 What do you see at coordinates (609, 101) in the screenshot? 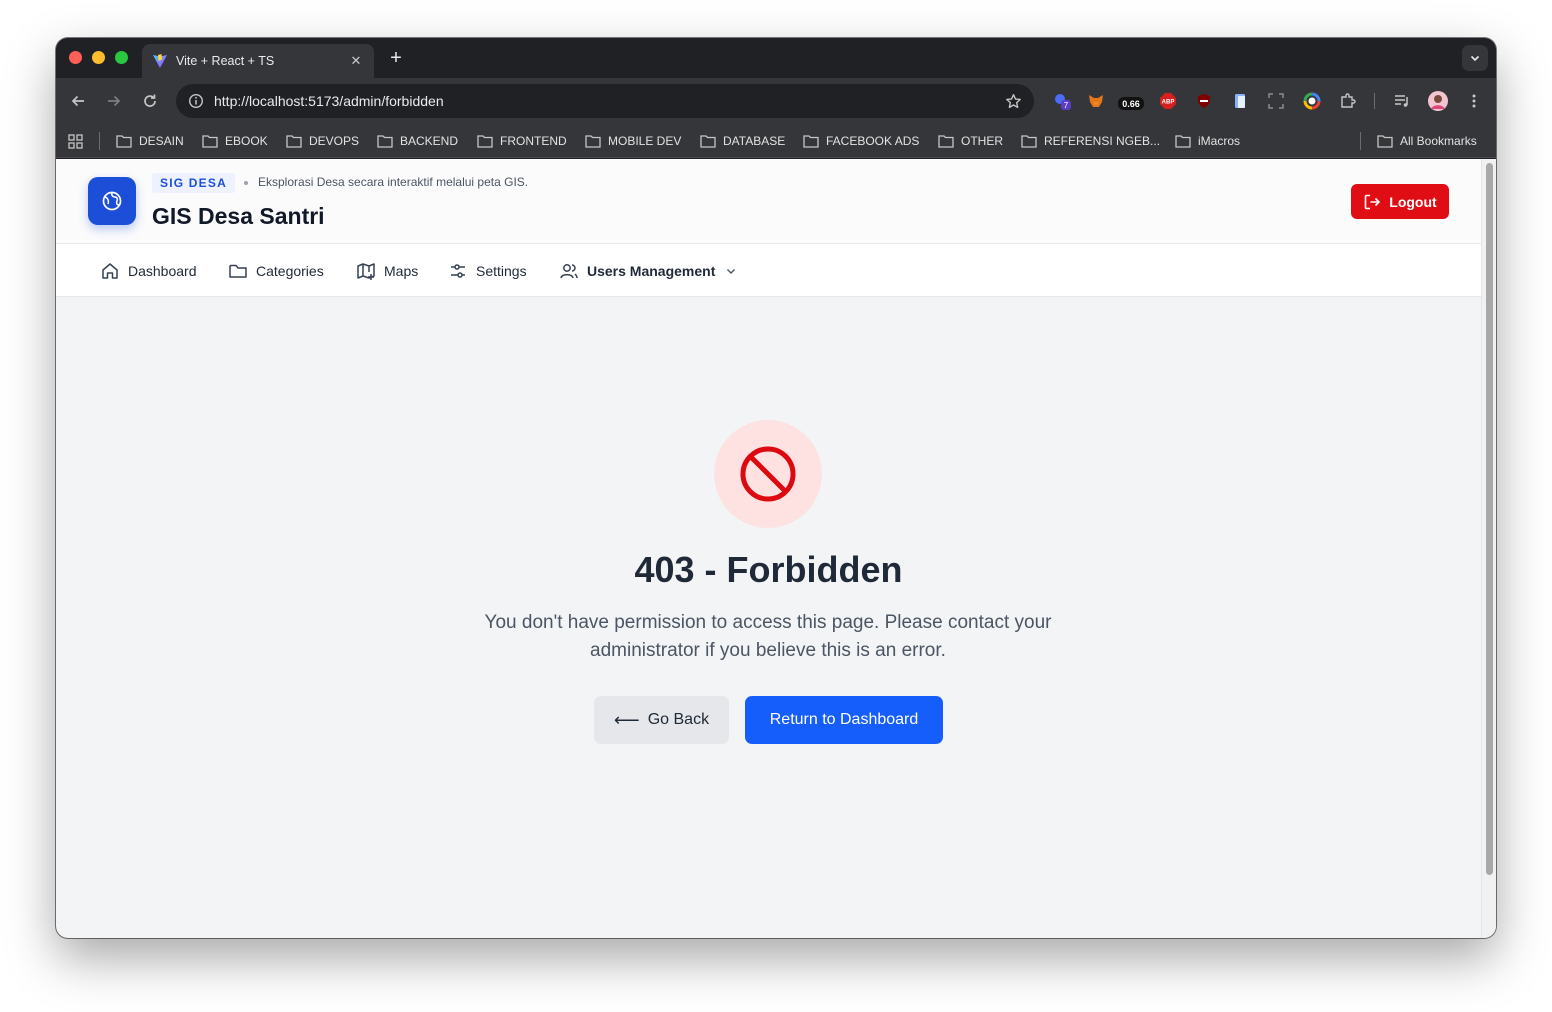
I see `url-text: http://localhost:5173/admin/forbidden` at bounding box center [609, 101].